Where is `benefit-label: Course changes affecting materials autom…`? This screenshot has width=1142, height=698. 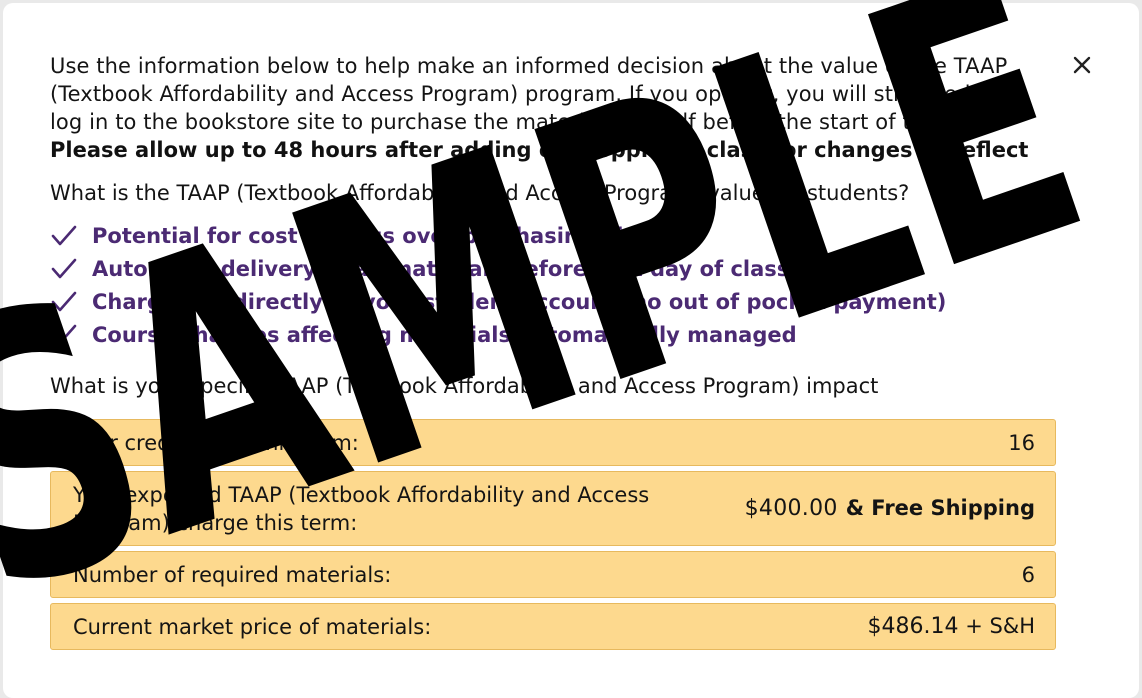
benefit-label: Course changes affecting materials autom… is located at coordinates (444, 334).